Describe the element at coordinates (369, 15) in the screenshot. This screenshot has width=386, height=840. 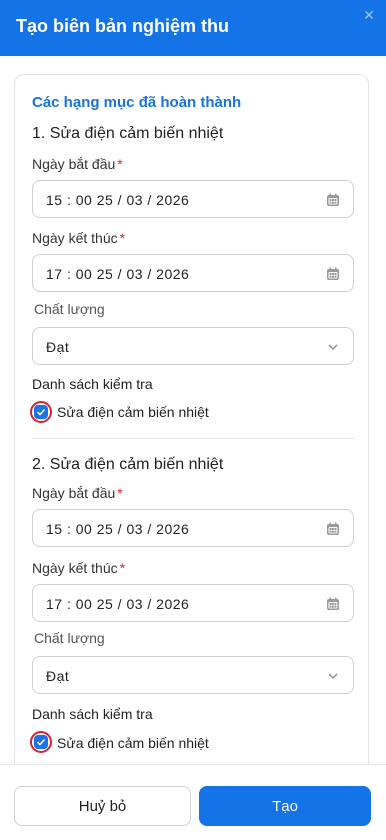
I see `close-icon: ✕` at that location.